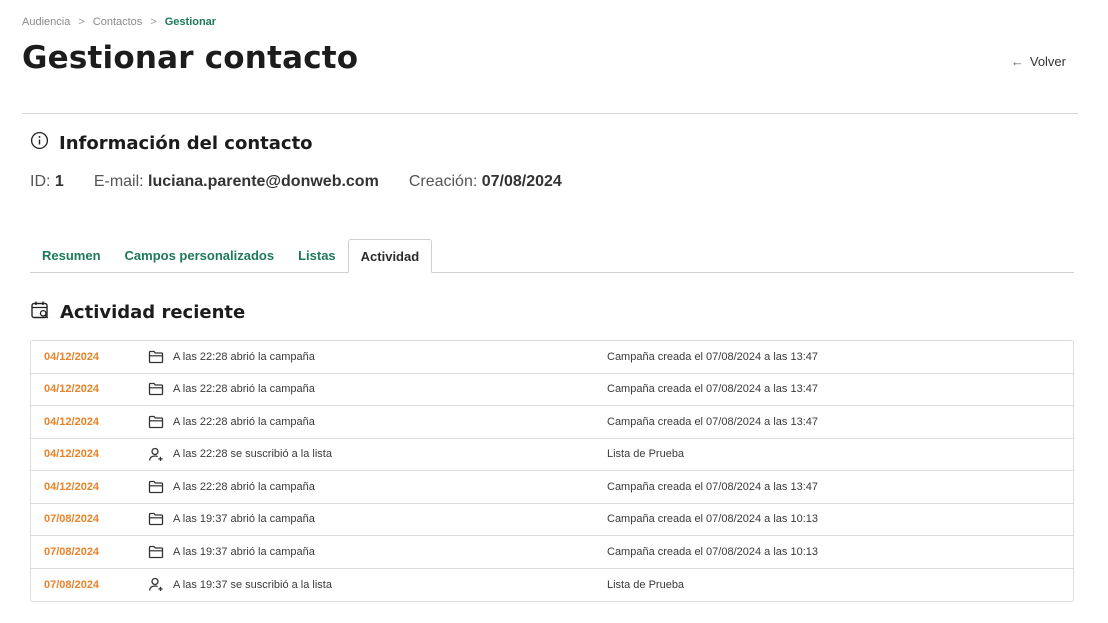 The height and width of the screenshot is (623, 1108). Describe the element at coordinates (390, 256) in the screenshot. I see `tab-actividad: Actividad` at that location.